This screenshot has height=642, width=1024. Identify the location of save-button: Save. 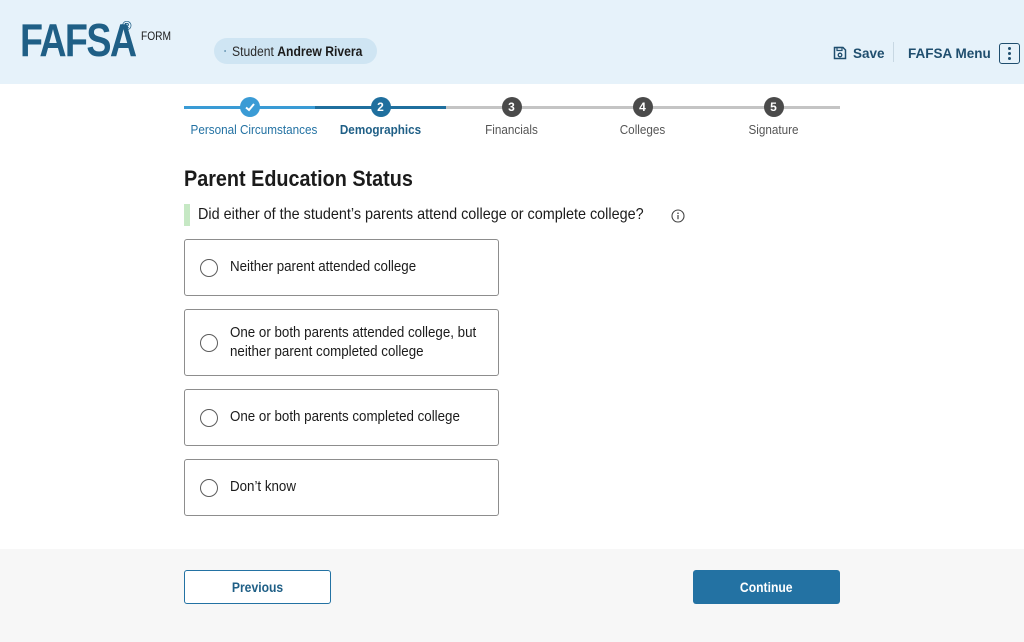
(859, 53).